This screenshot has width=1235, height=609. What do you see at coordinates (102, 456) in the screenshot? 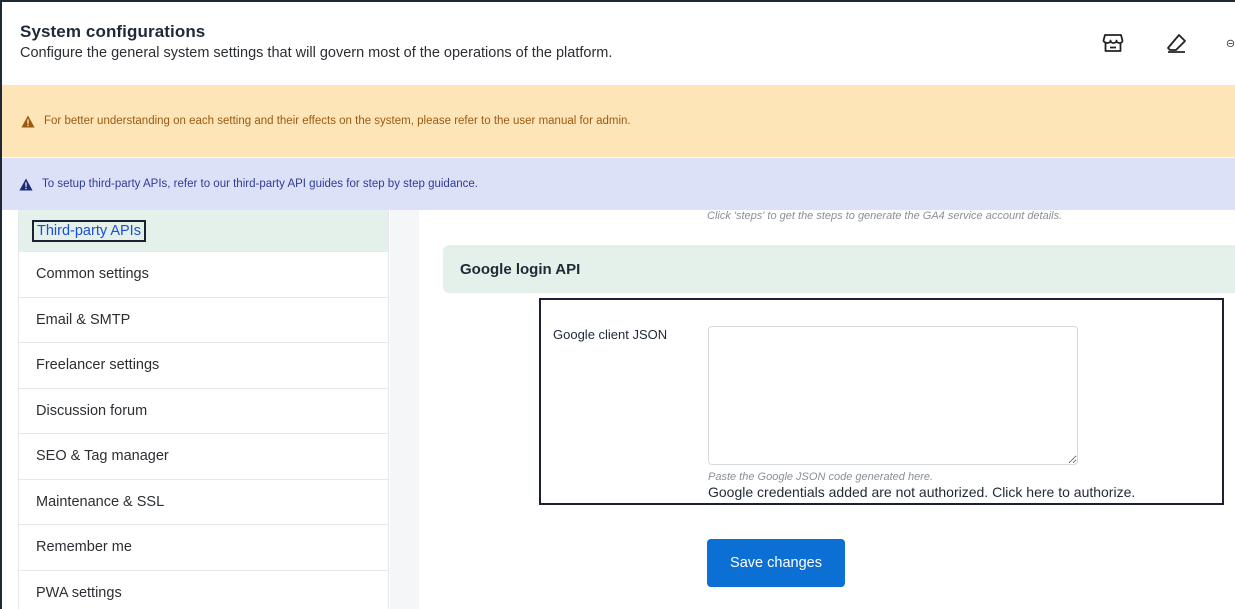
I see `sidebar-item-label: SEO & Tag manager` at bounding box center [102, 456].